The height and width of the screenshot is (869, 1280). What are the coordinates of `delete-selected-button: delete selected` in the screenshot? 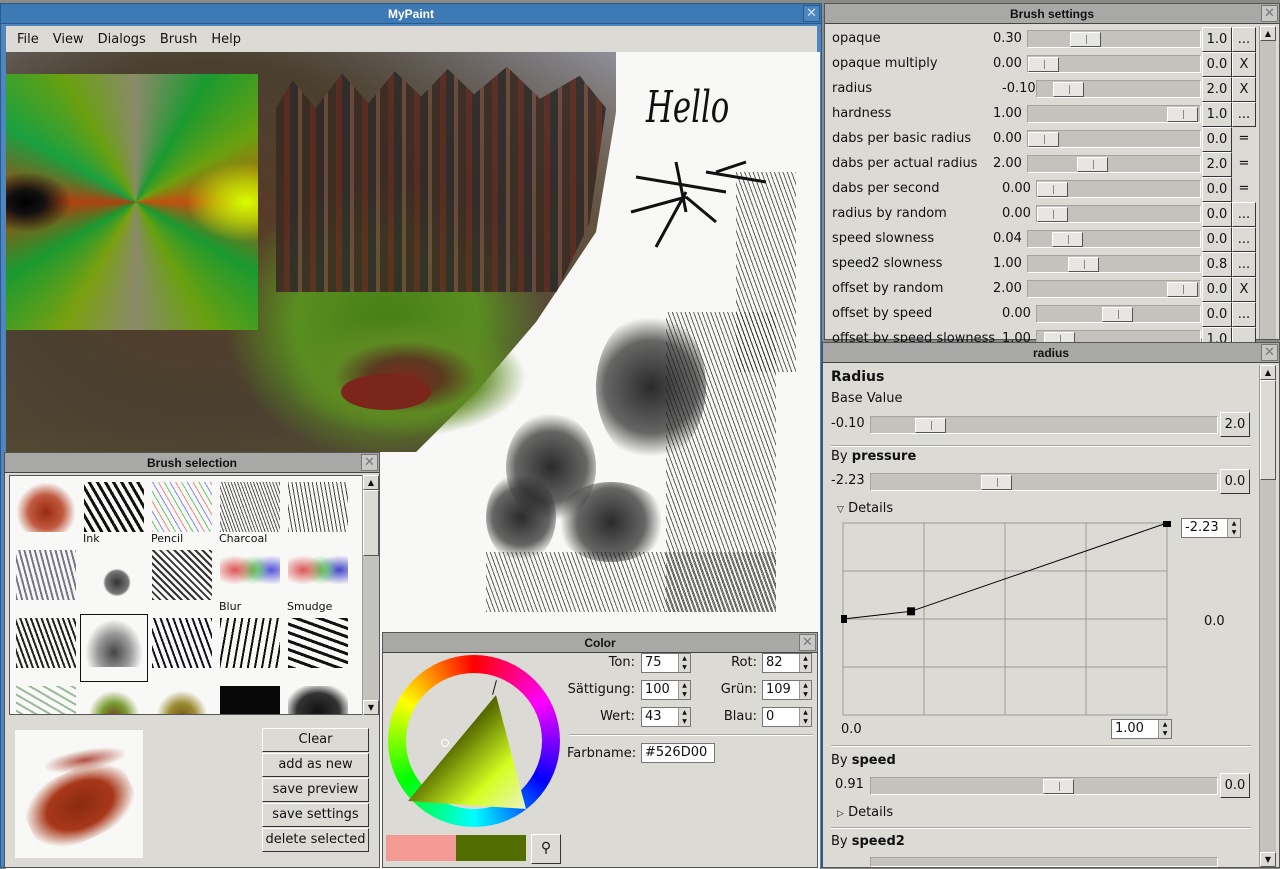 It's located at (315, 840).